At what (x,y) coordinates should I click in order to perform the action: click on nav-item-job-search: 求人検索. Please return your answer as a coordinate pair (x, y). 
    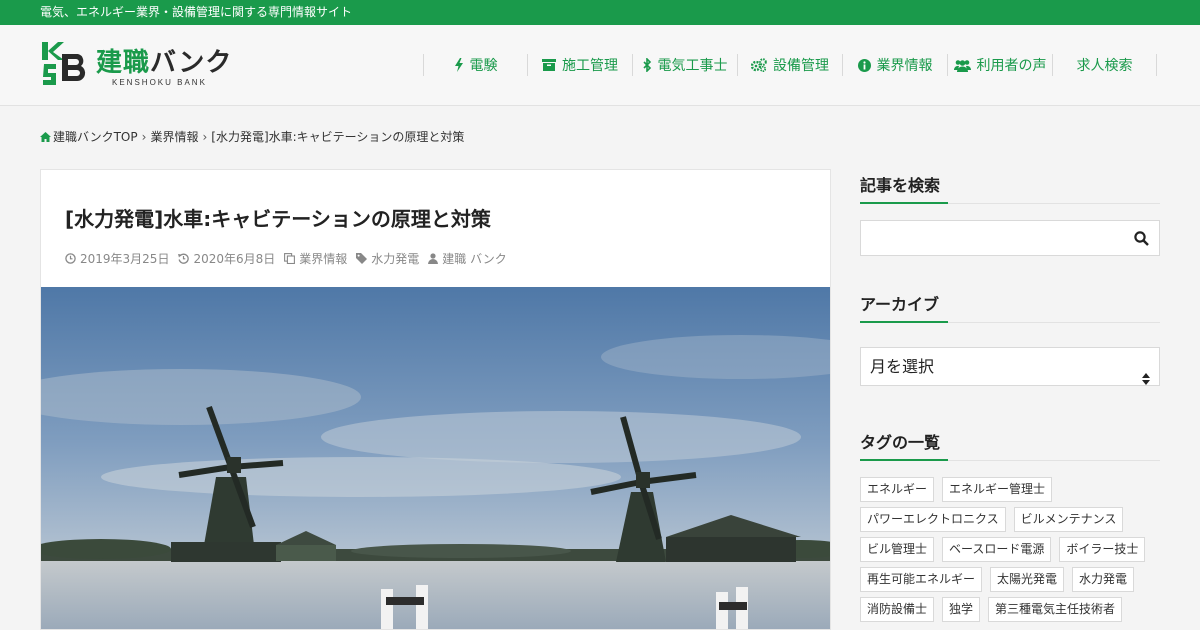
    Looking at the image, I should click on (1104, 65).